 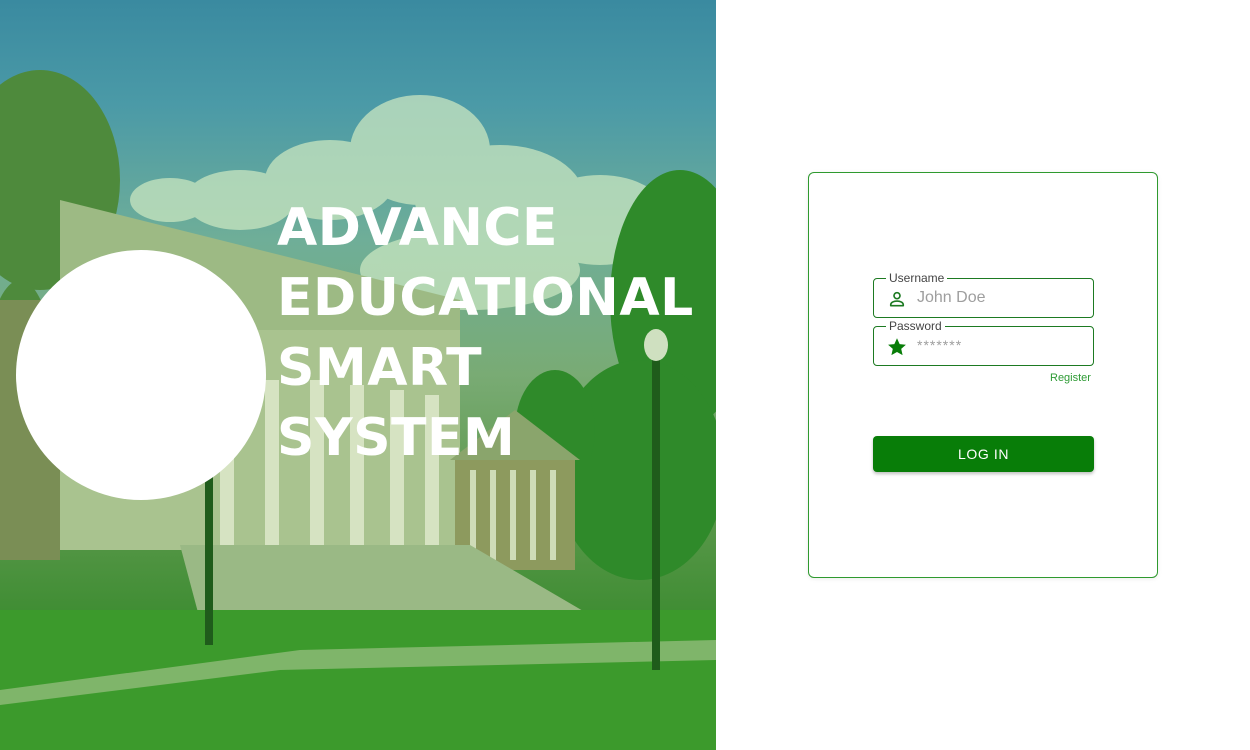 What do you see at coordinates (485, 333) in the screenshot?
I see `hero-title: ADVANCE EDUCATIONAL SMART SYSTEM` at bounding box center [485, 333].